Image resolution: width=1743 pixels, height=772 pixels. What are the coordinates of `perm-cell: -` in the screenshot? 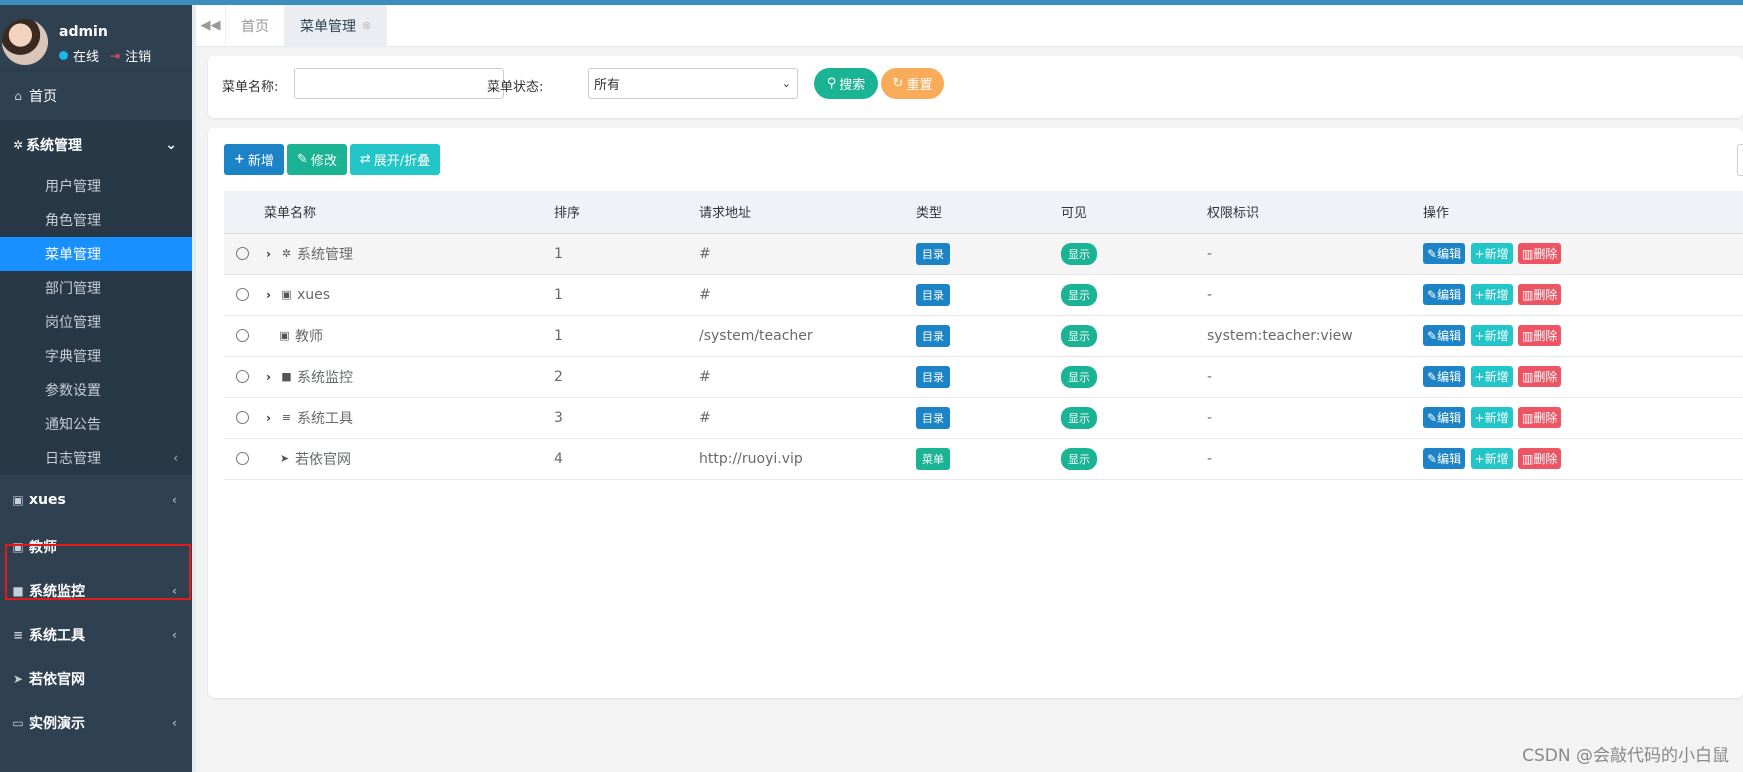 It's located at (1315, 377).